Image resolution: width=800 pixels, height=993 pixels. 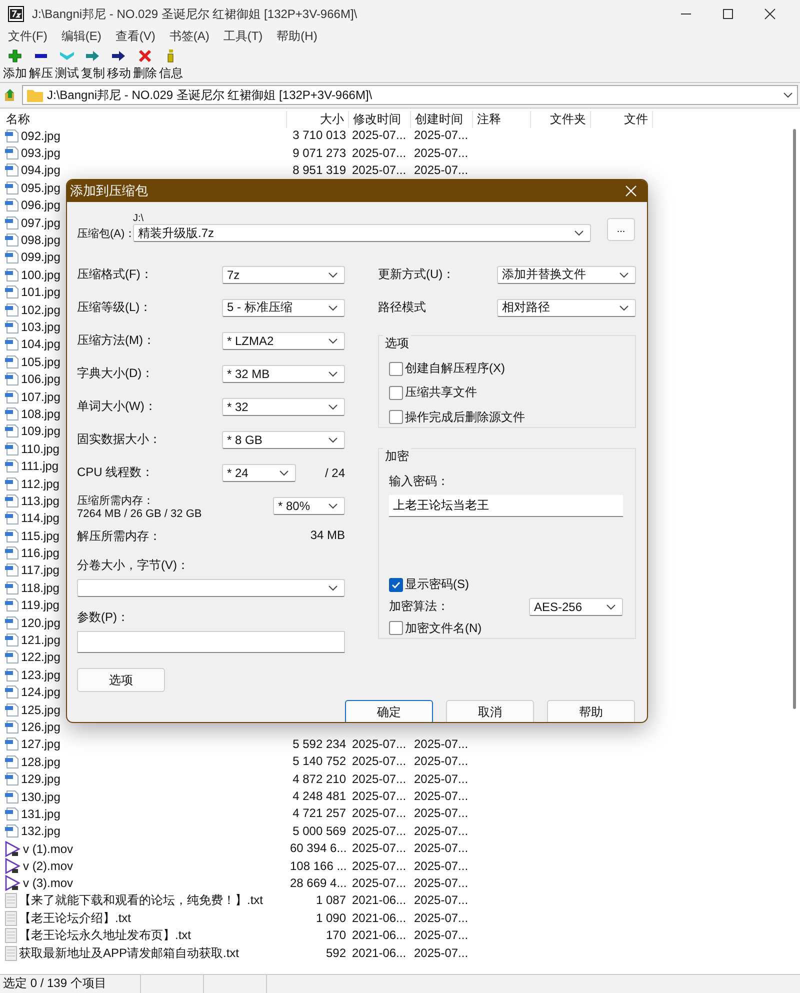 What do you see at coordinates (40, 761) in the screenshot?
I see `file-name: 128.jpg` at bounding box center [40, 761].